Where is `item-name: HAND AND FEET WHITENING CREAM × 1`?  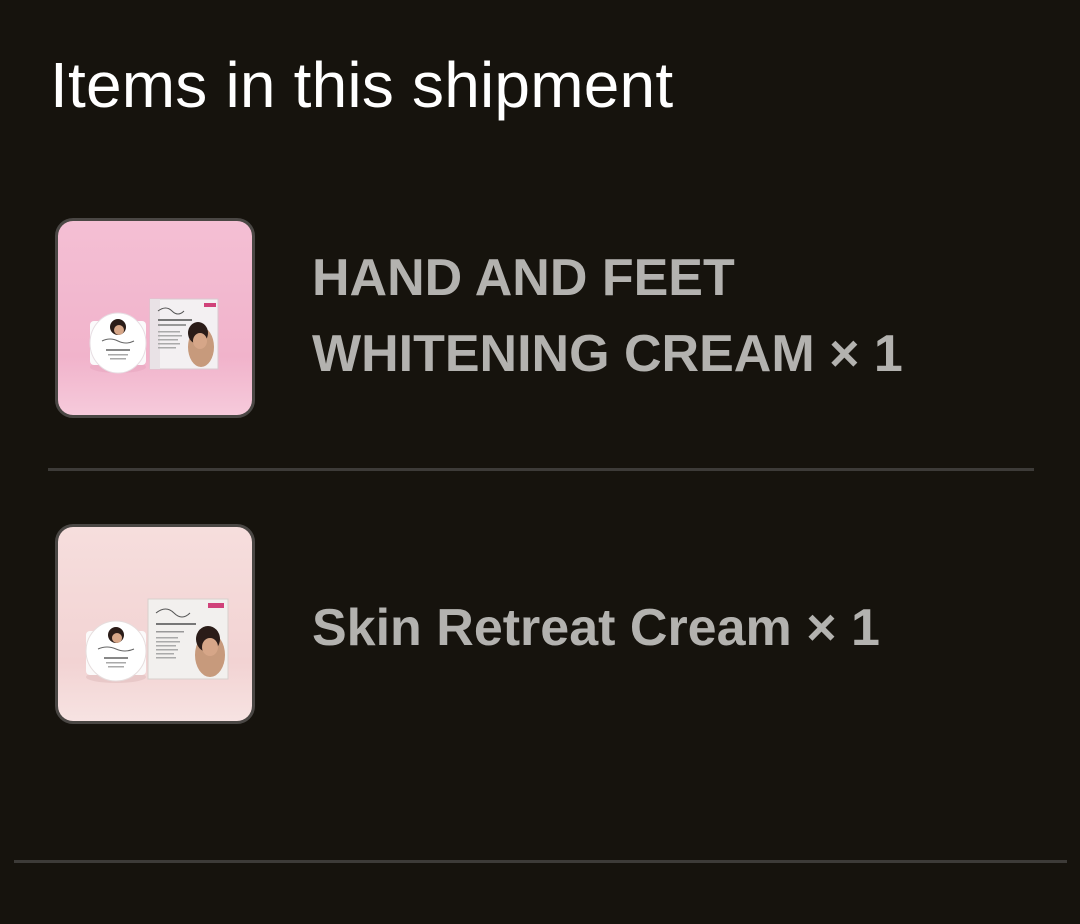 item-name: HAND AND FEET WHITENING CREAM × 1 is located at coordinates (662, 316).